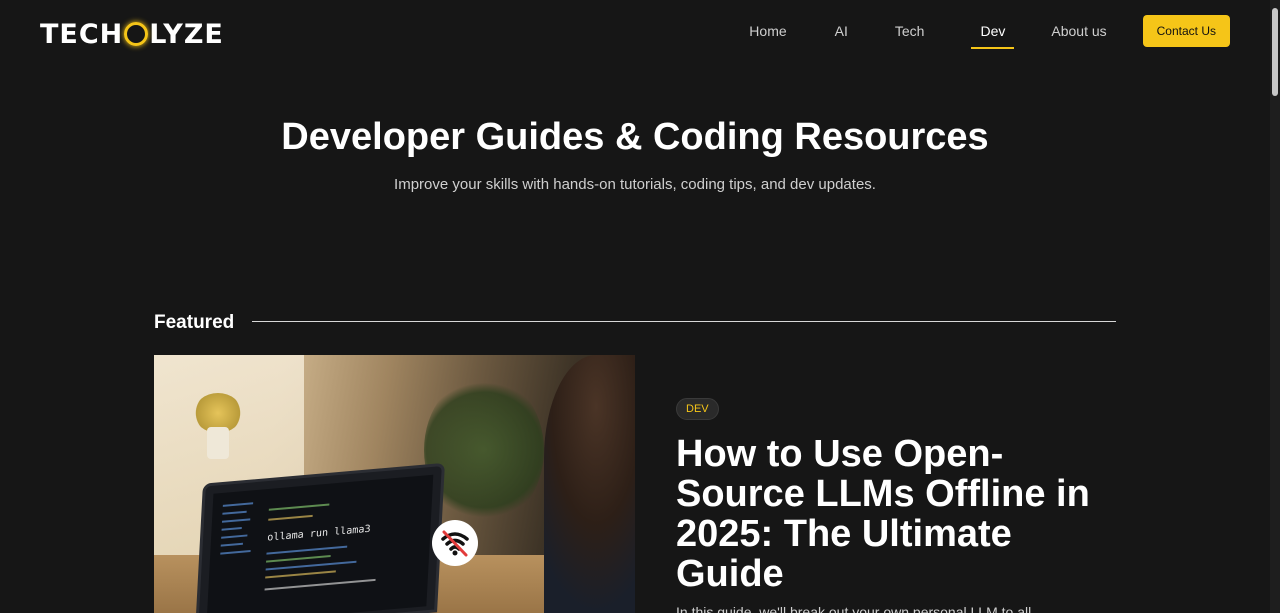  Describe the element at coordinates (767, 31) in the screenshot. I see `nav-item-home: Home` at that location.